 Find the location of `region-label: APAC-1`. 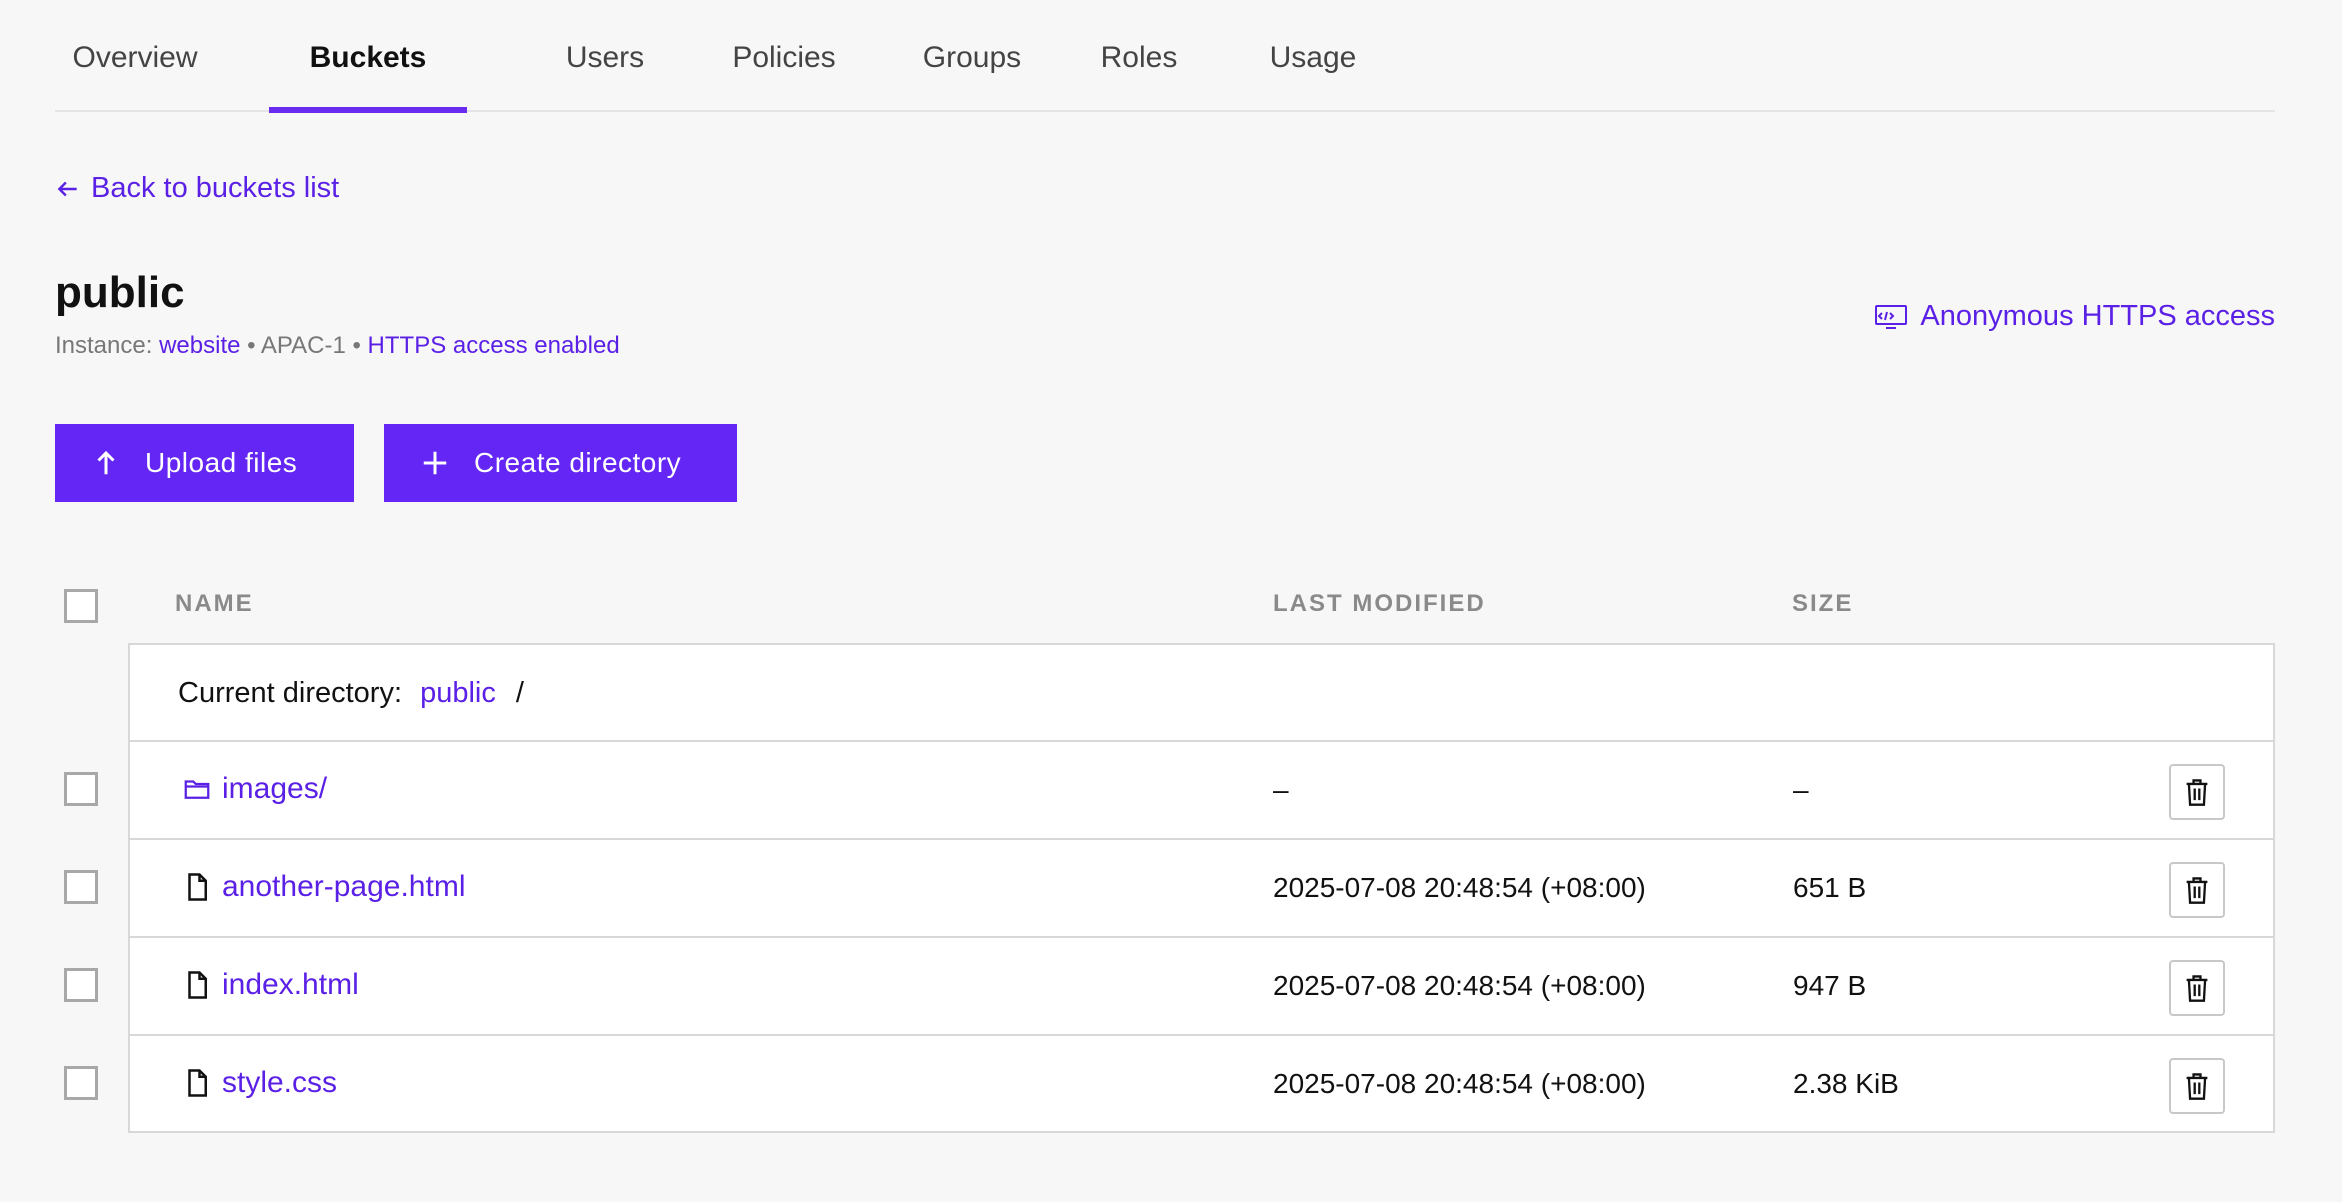

region-label: APAC-1 is located at coordinates (303, 345).